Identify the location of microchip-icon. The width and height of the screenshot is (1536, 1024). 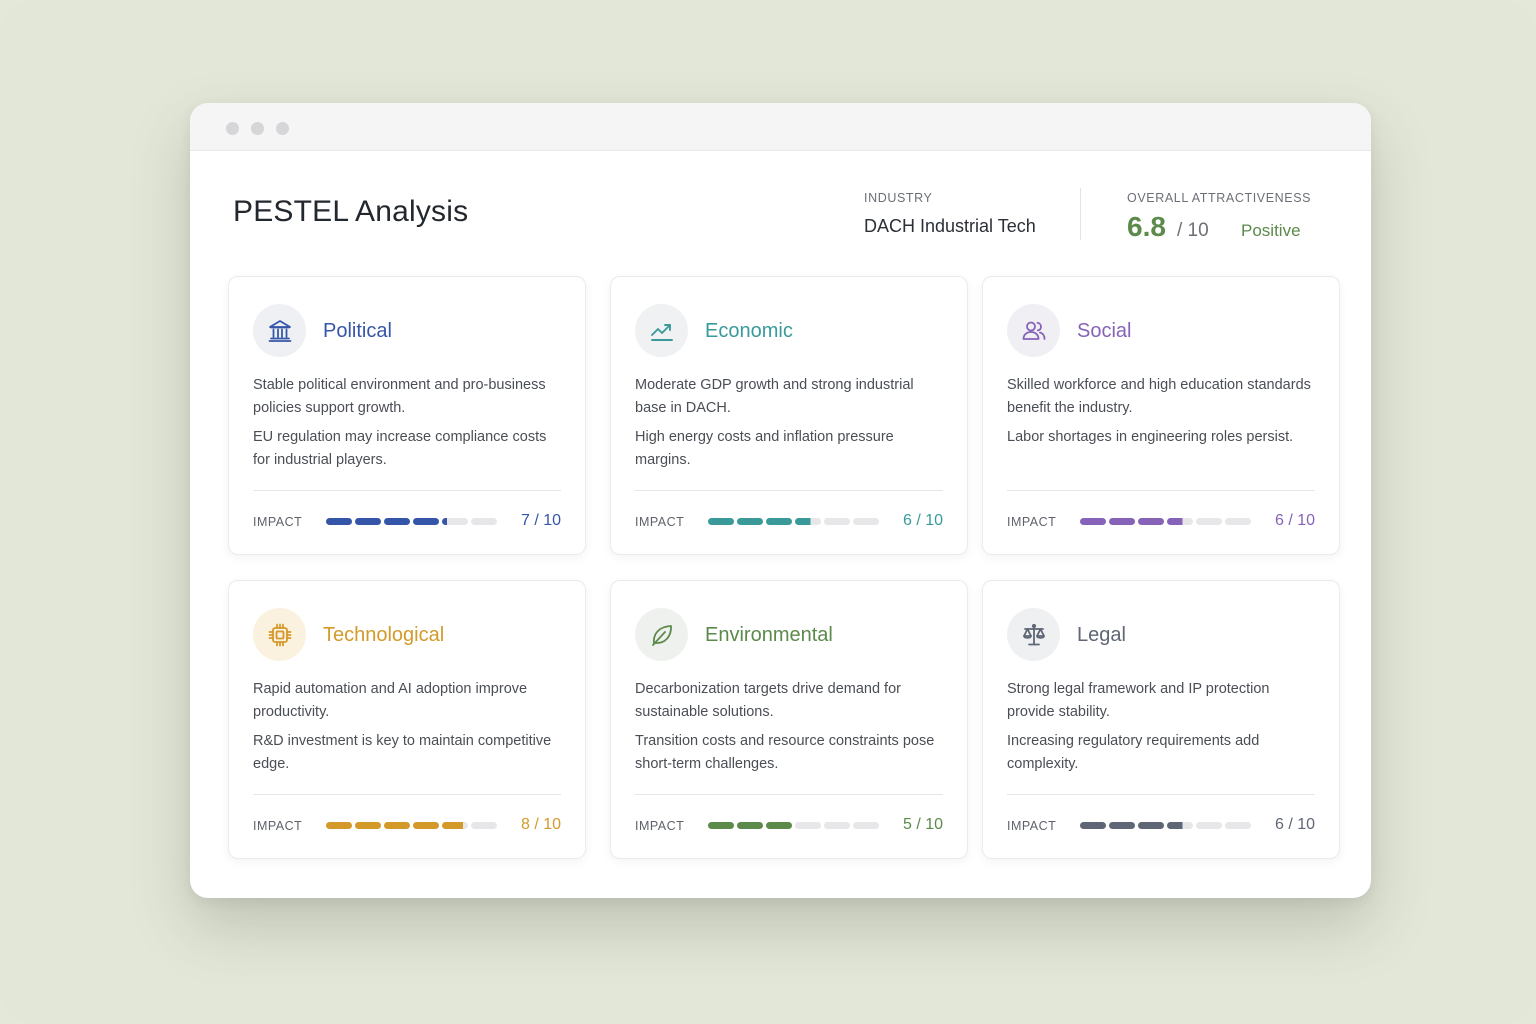
(279, 634).